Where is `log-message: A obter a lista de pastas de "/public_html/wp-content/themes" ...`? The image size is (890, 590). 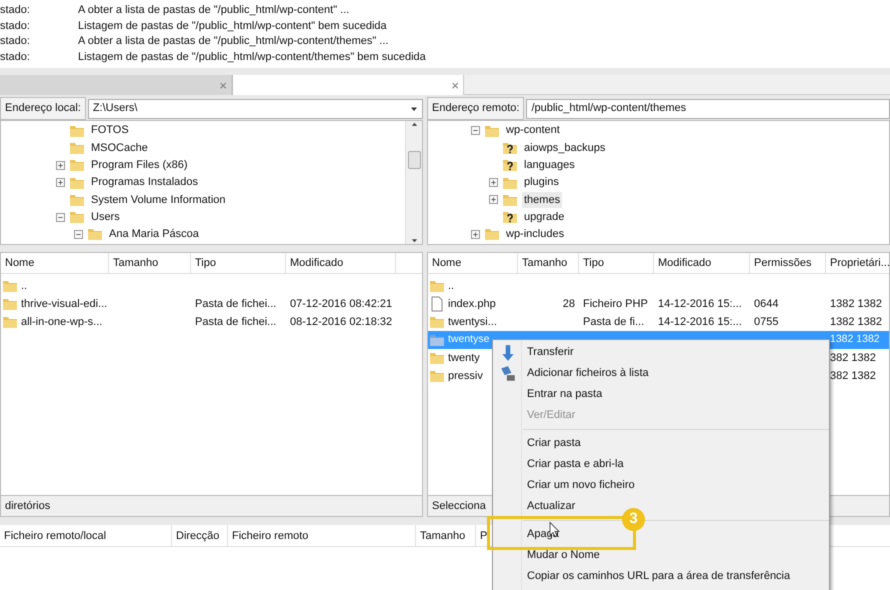
log-message: A obter a lista de pastas de "/public_html/wp-content/themes" ... is located at coordinates (233, 41).